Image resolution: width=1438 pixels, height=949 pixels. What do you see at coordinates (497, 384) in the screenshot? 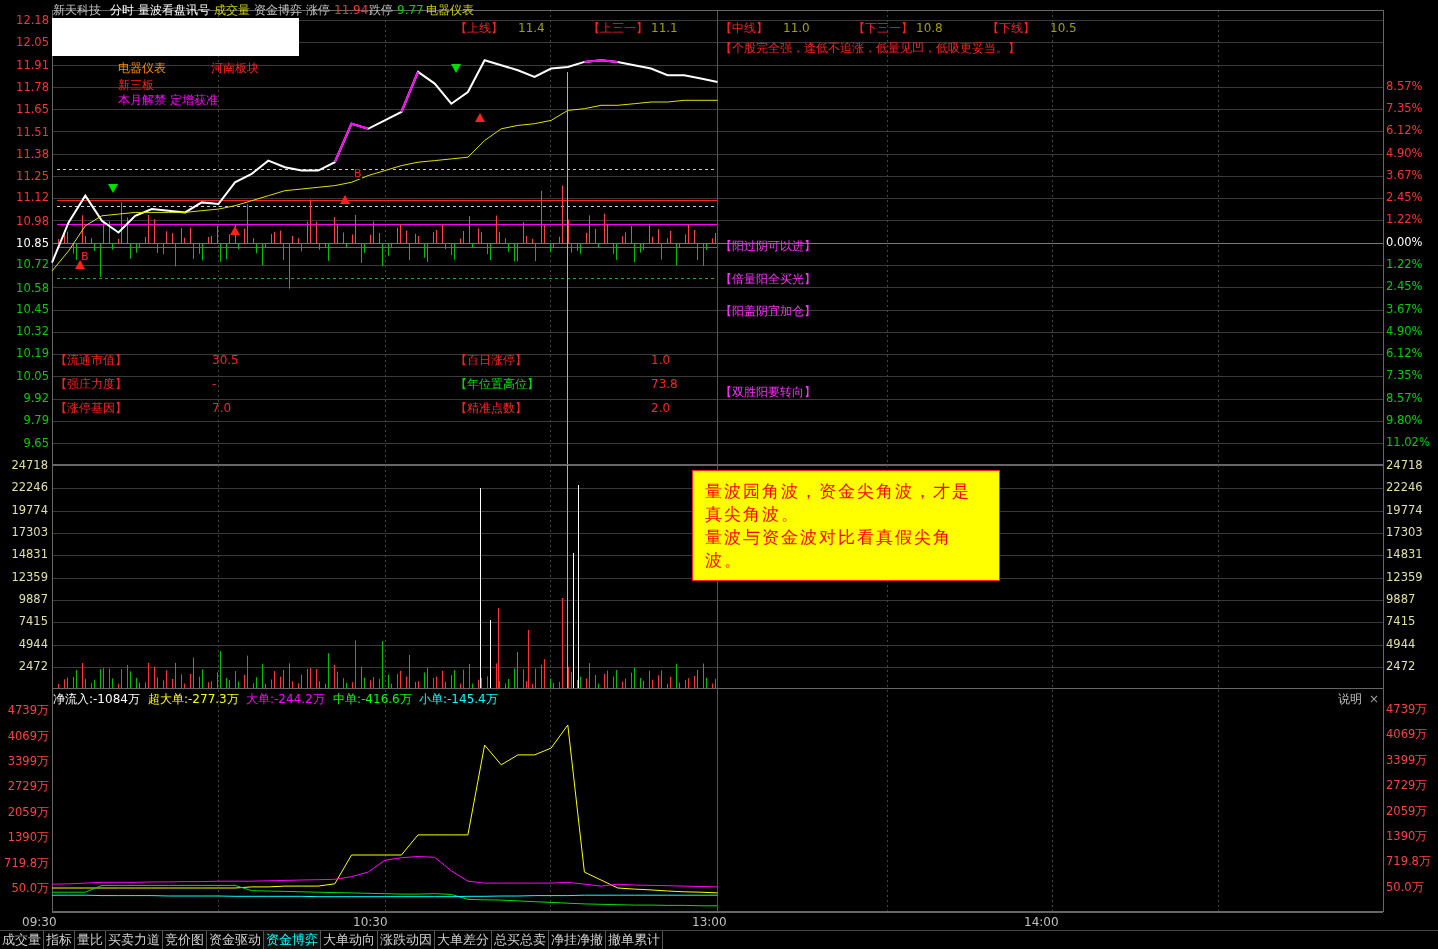
I see `stat-label: 【年位置高位】` at bounding box center [497, 384].